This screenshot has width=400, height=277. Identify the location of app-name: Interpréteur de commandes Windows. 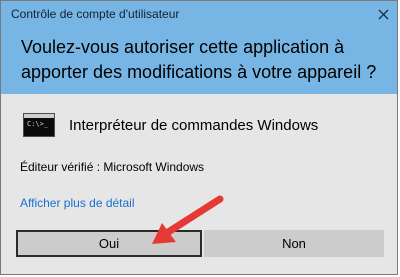
(194, 125).